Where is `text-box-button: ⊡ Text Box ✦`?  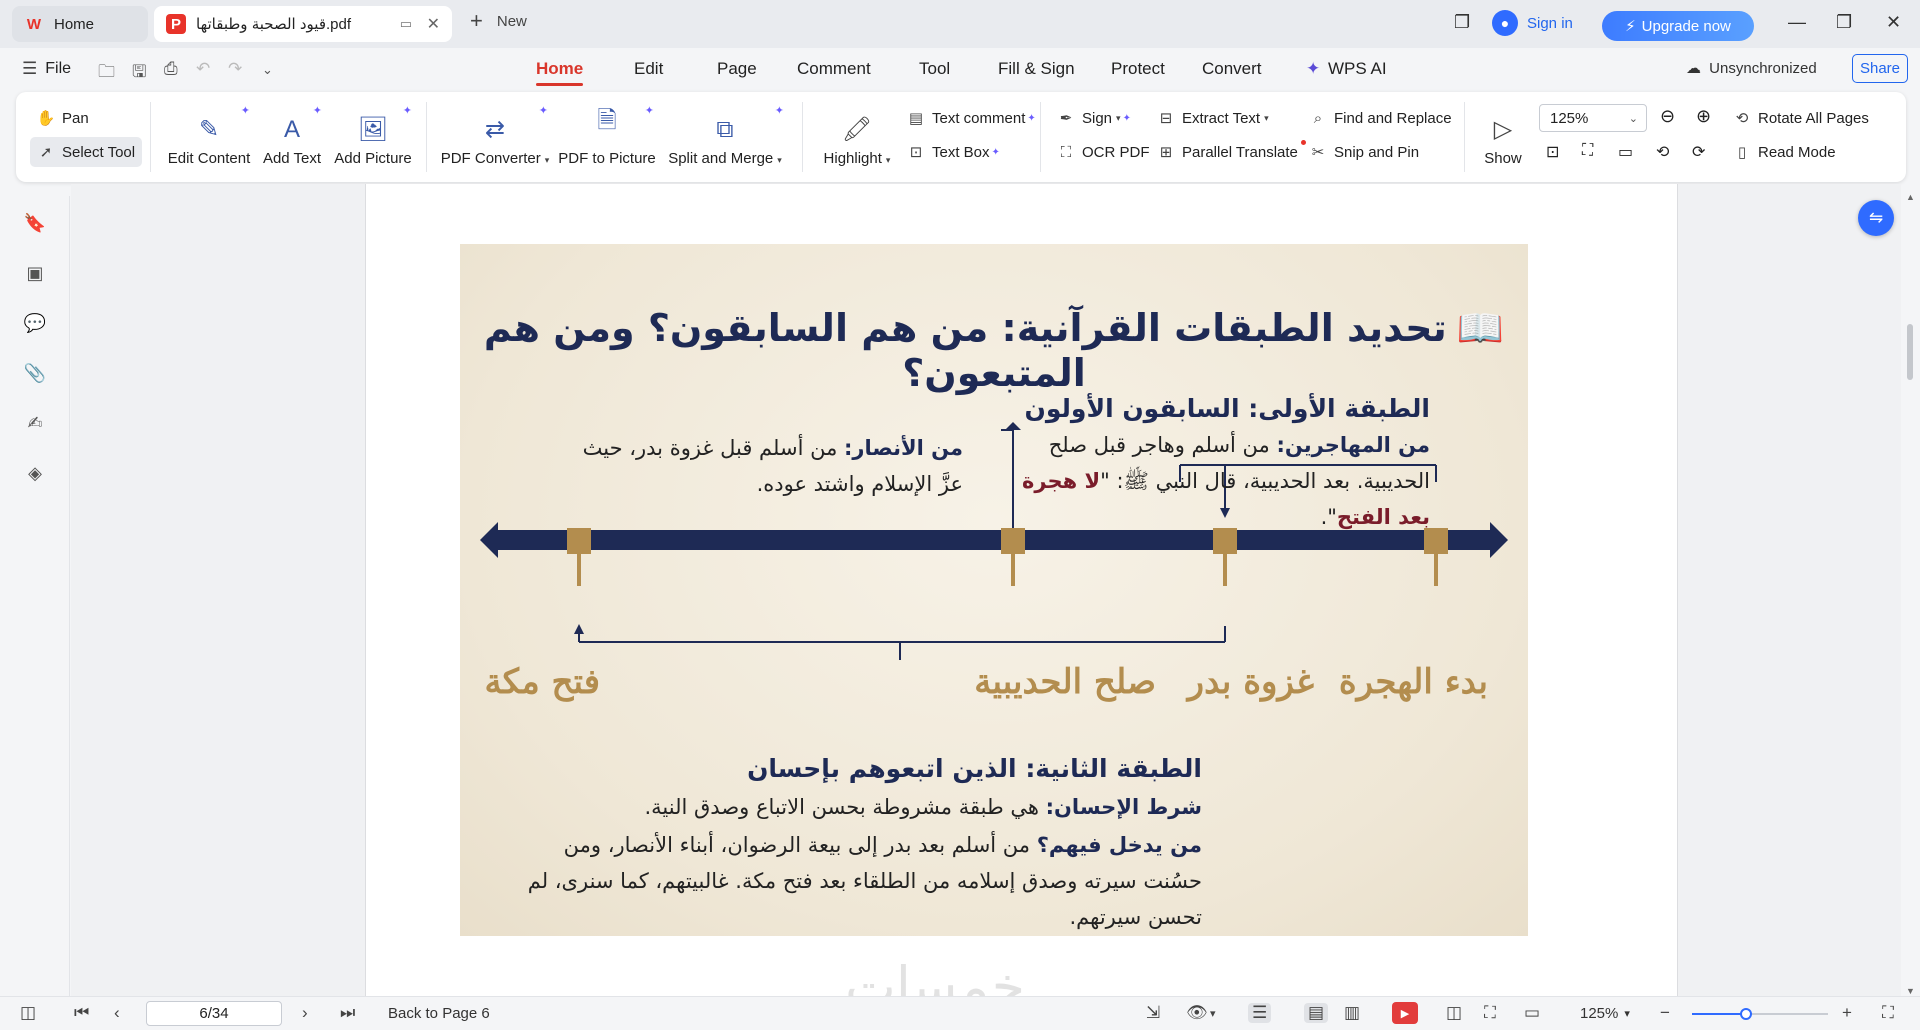
text-box-button: ⊡ Text Box ✦ is located at coordinates (953, 152).